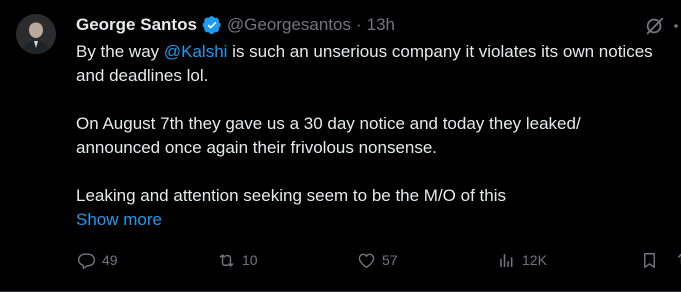  I want to click on mention-link: @Kalshi, so click(196, 51).